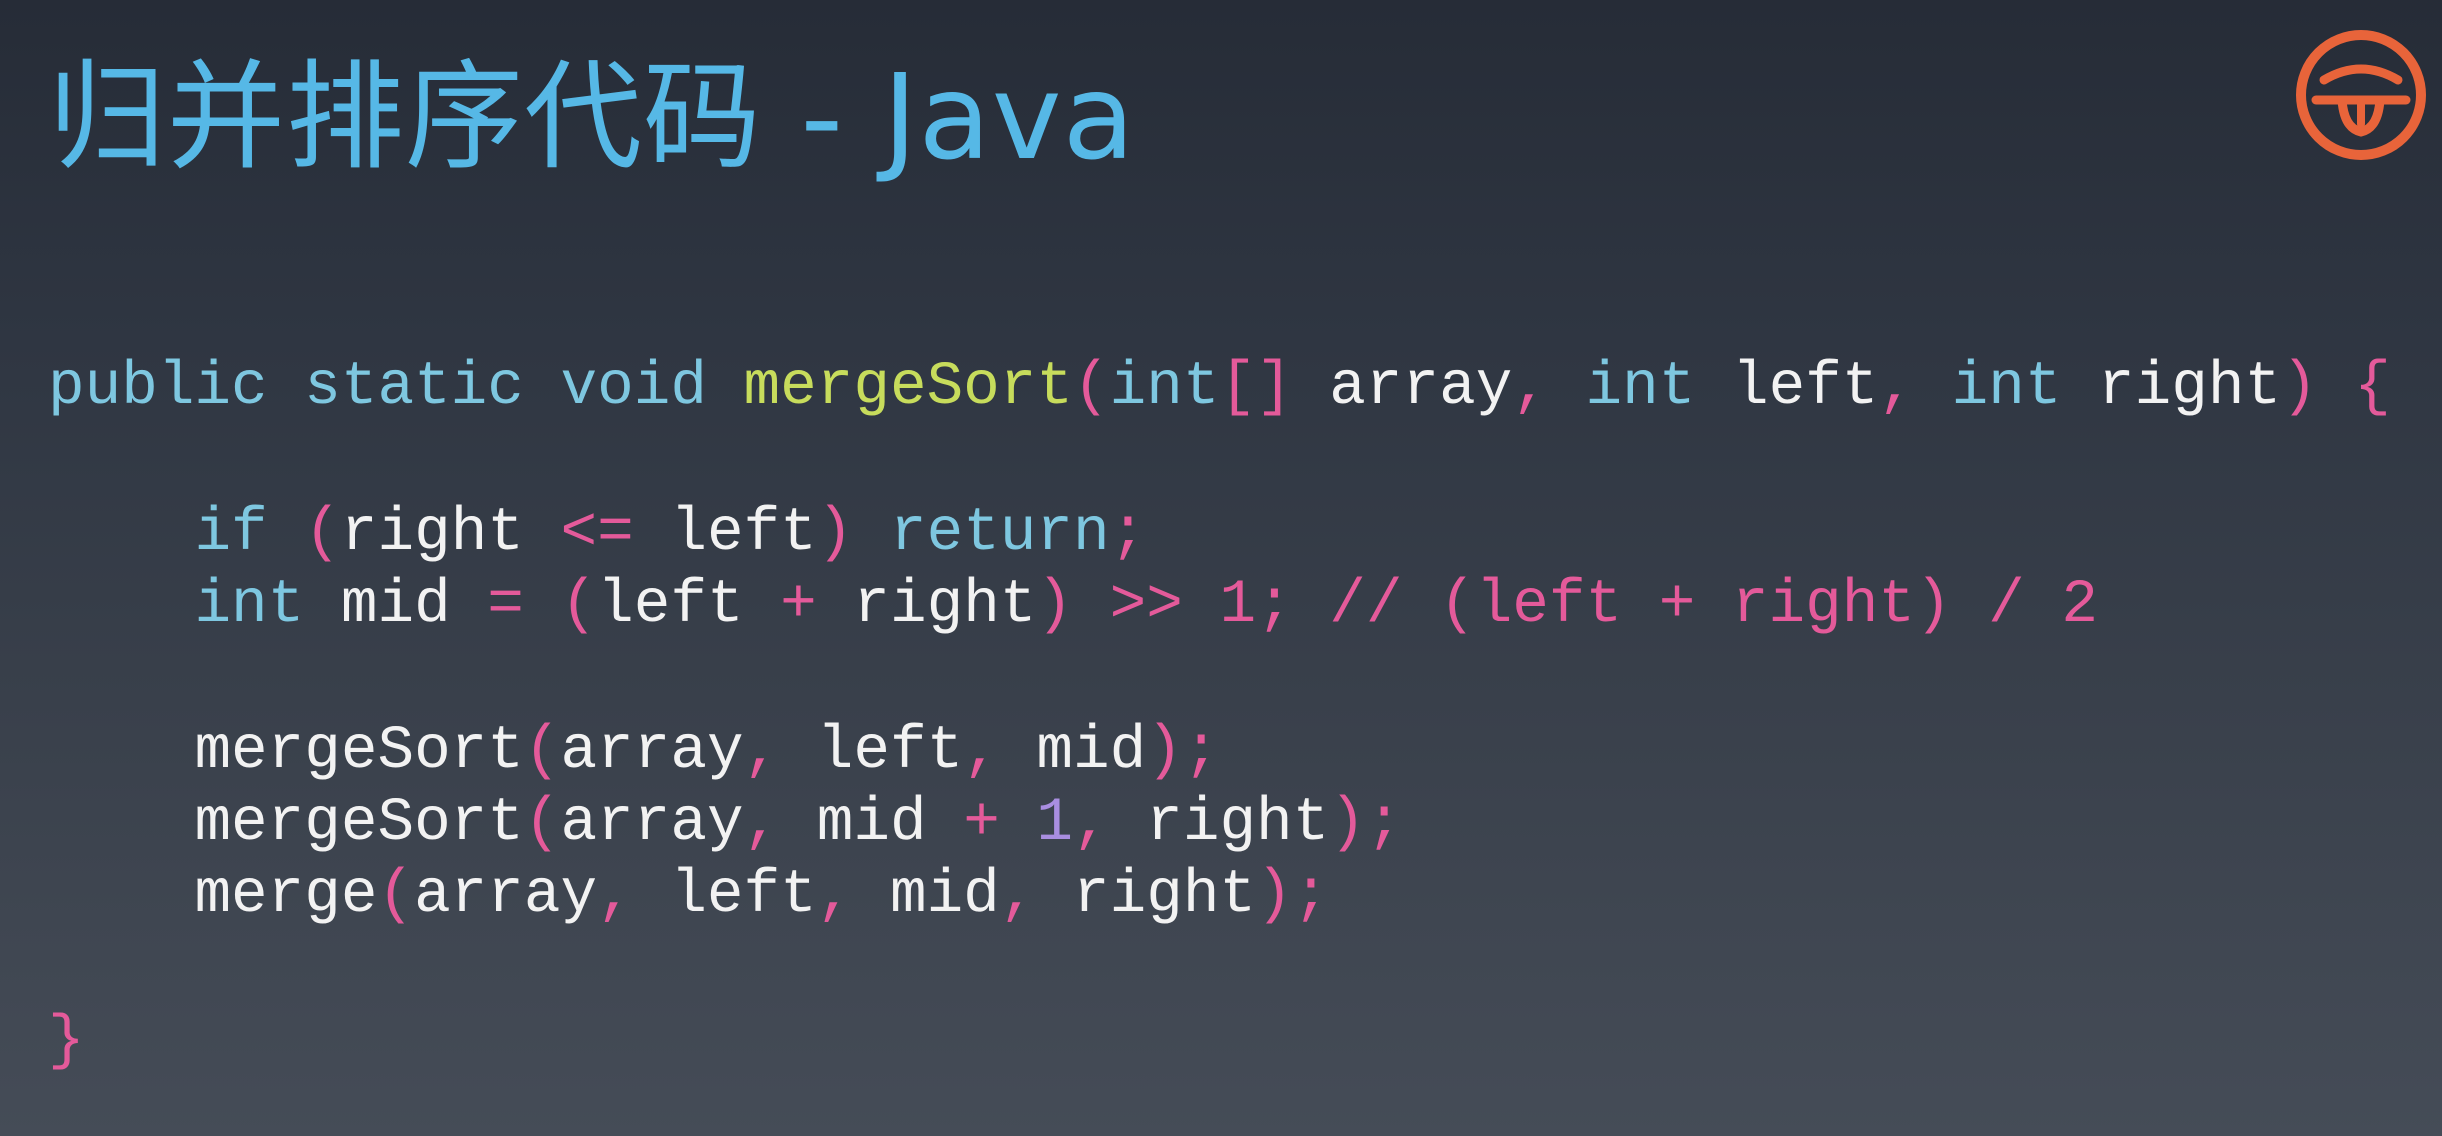 Image resolution: width=2442 pixels, height=1136 pixels. What do you see at coordinates (592, 117) in the screenshot?
I see `slide-title: 归并排序代码 - Java` at bounding box center [592, 117].